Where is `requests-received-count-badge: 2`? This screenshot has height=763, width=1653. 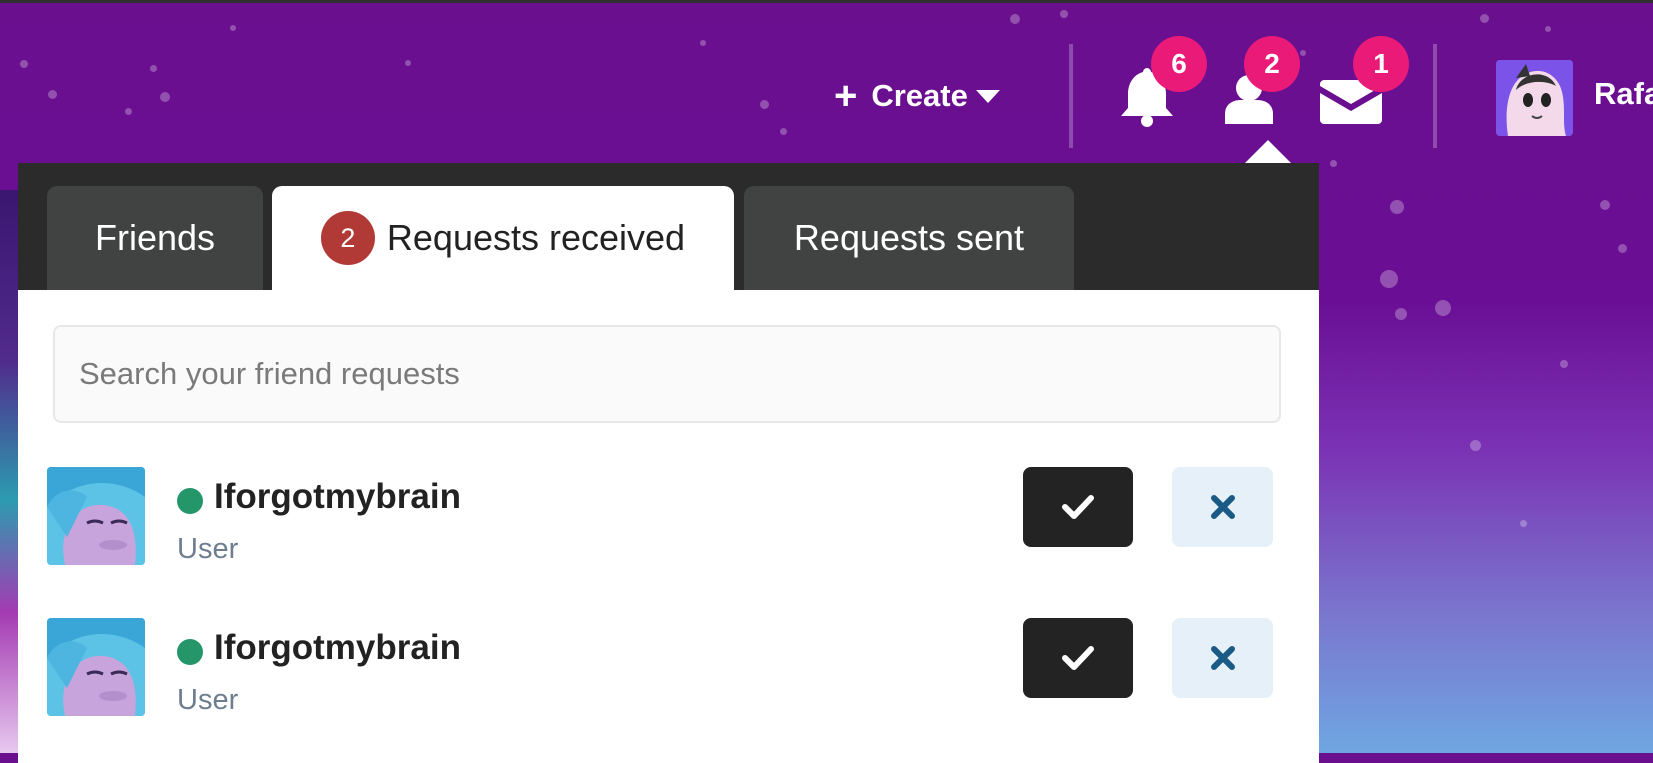
requests-received-count-badge: 2 is located at coordinates (347, 238).